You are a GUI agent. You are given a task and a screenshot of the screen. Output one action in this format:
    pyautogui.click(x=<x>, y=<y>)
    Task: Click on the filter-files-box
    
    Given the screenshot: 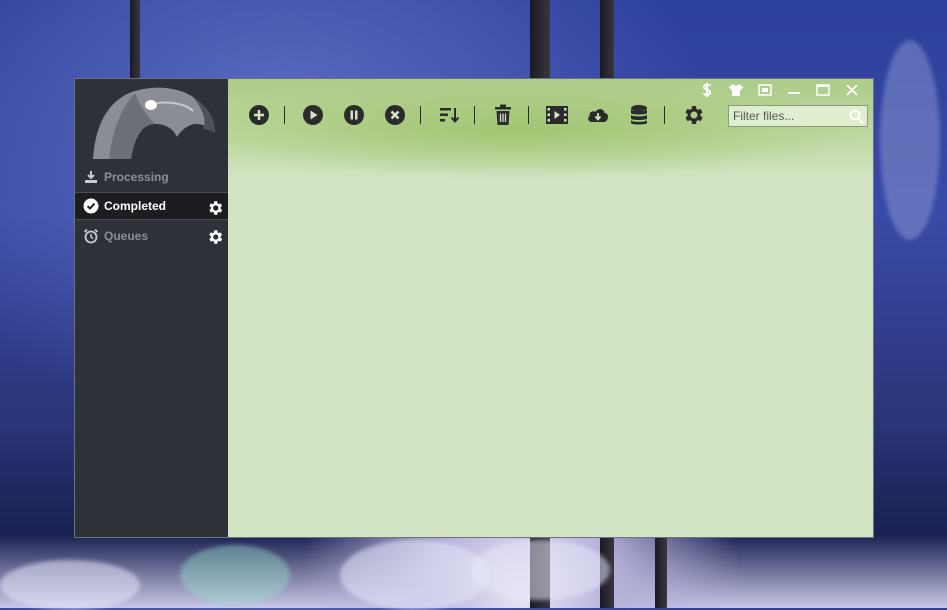 What is the action you would take?
    pyautogui.click(x=798, y=116)
    